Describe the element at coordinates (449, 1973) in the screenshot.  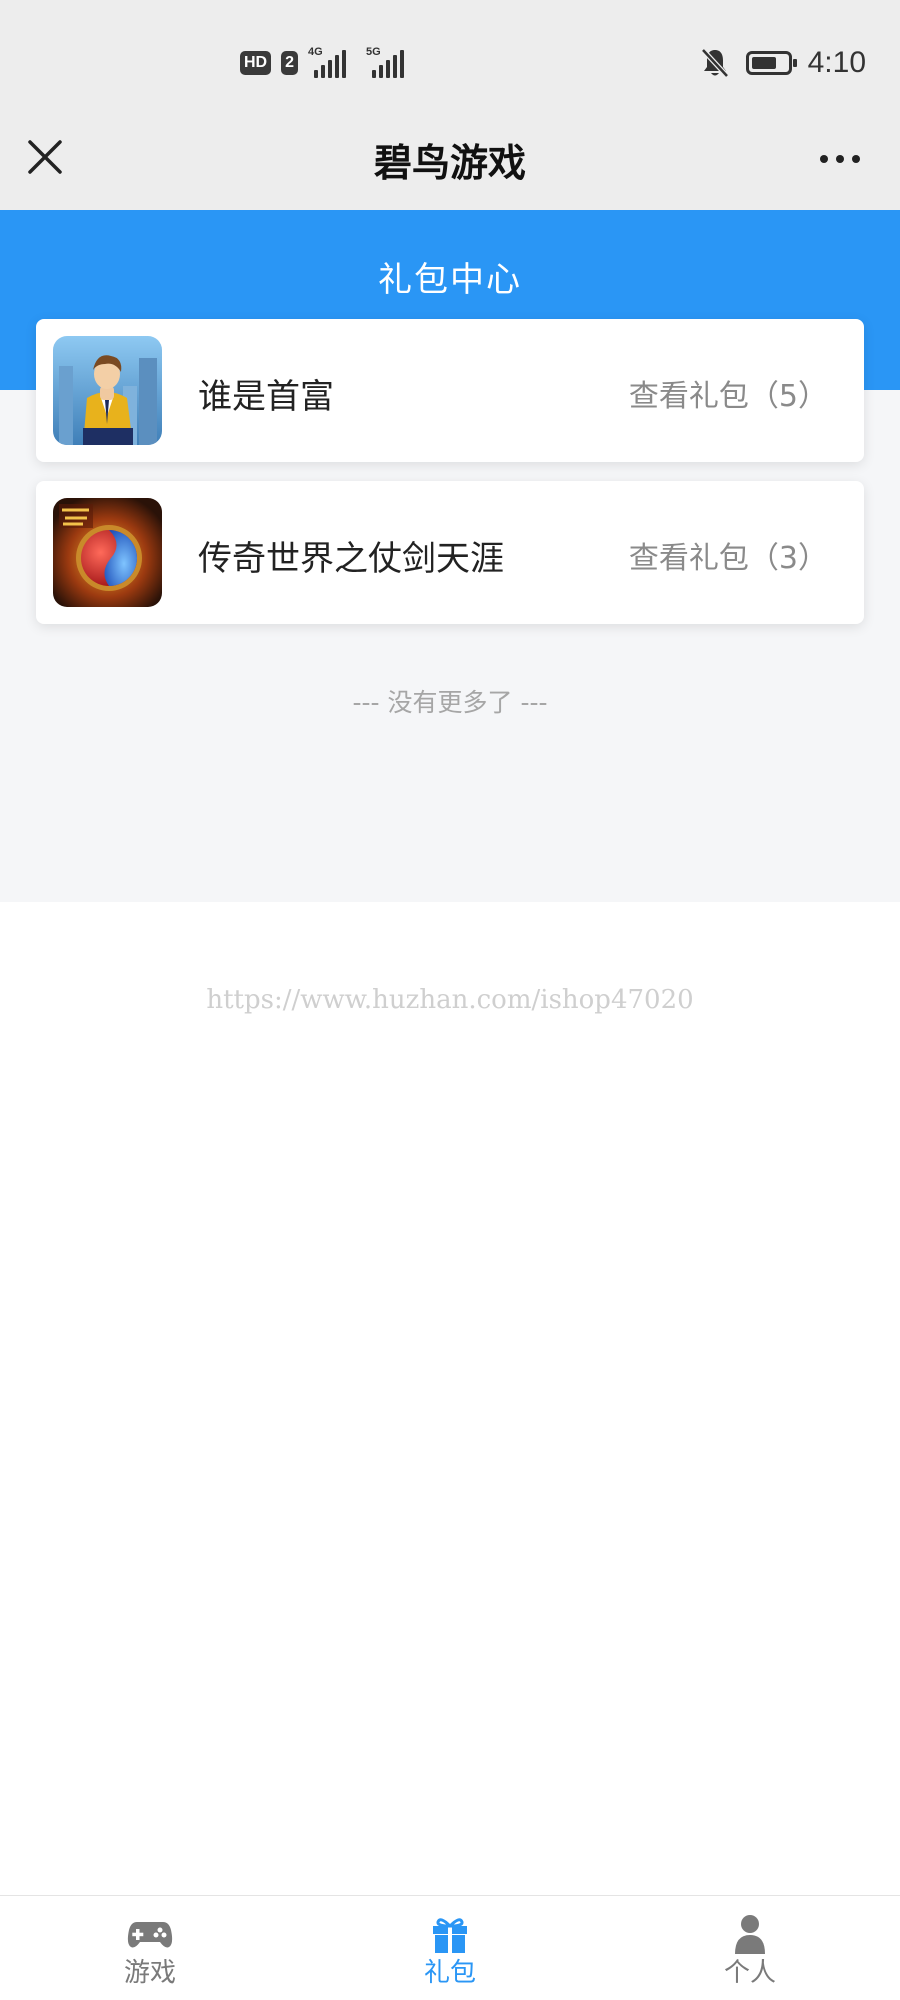
I see `nav-label: 礼包` at that location.